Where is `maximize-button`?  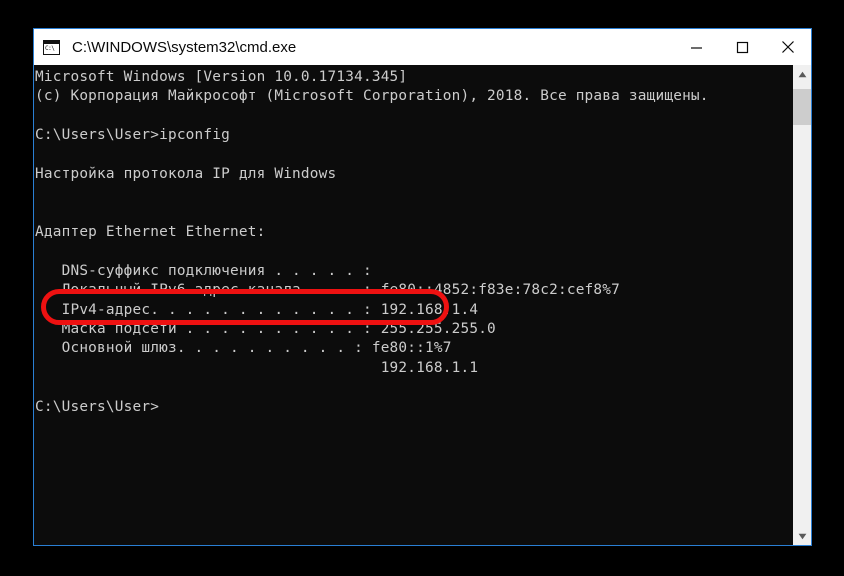 maximize-button is located at coordinates (742, 47).